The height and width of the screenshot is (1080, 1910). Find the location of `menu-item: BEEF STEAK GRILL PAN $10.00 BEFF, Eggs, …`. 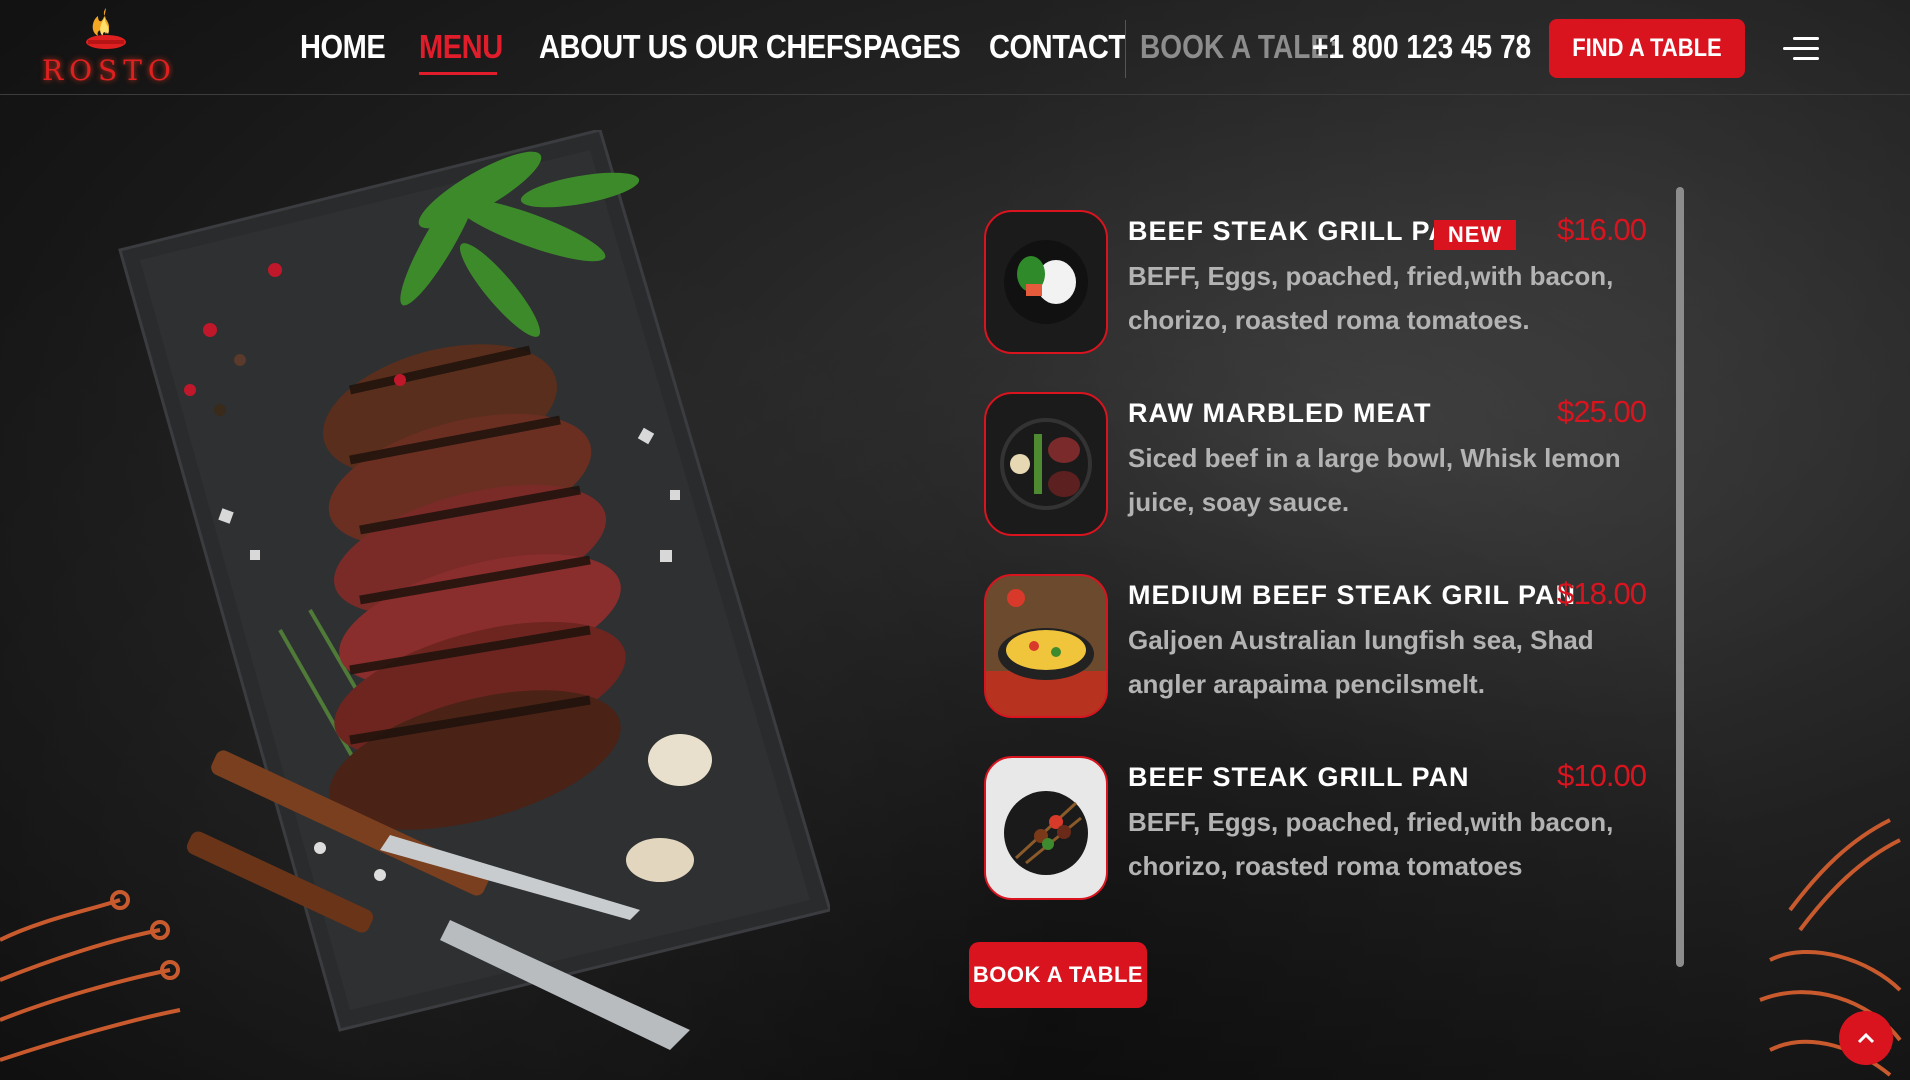

menu-item: BEEF STEAK GRILL PAN $10.00 BEFF, Eggs, … is located at coordinates (1329, 828).